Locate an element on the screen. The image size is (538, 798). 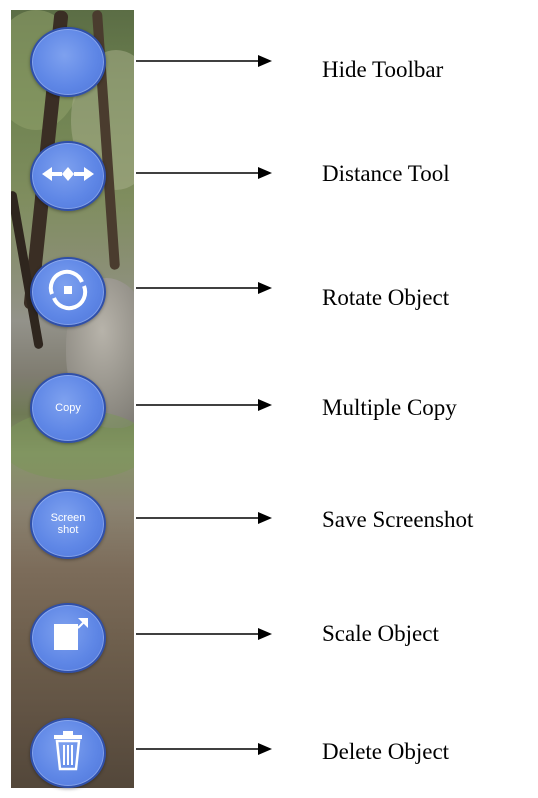
distance-tool-button is located at coordinates (68, 176).